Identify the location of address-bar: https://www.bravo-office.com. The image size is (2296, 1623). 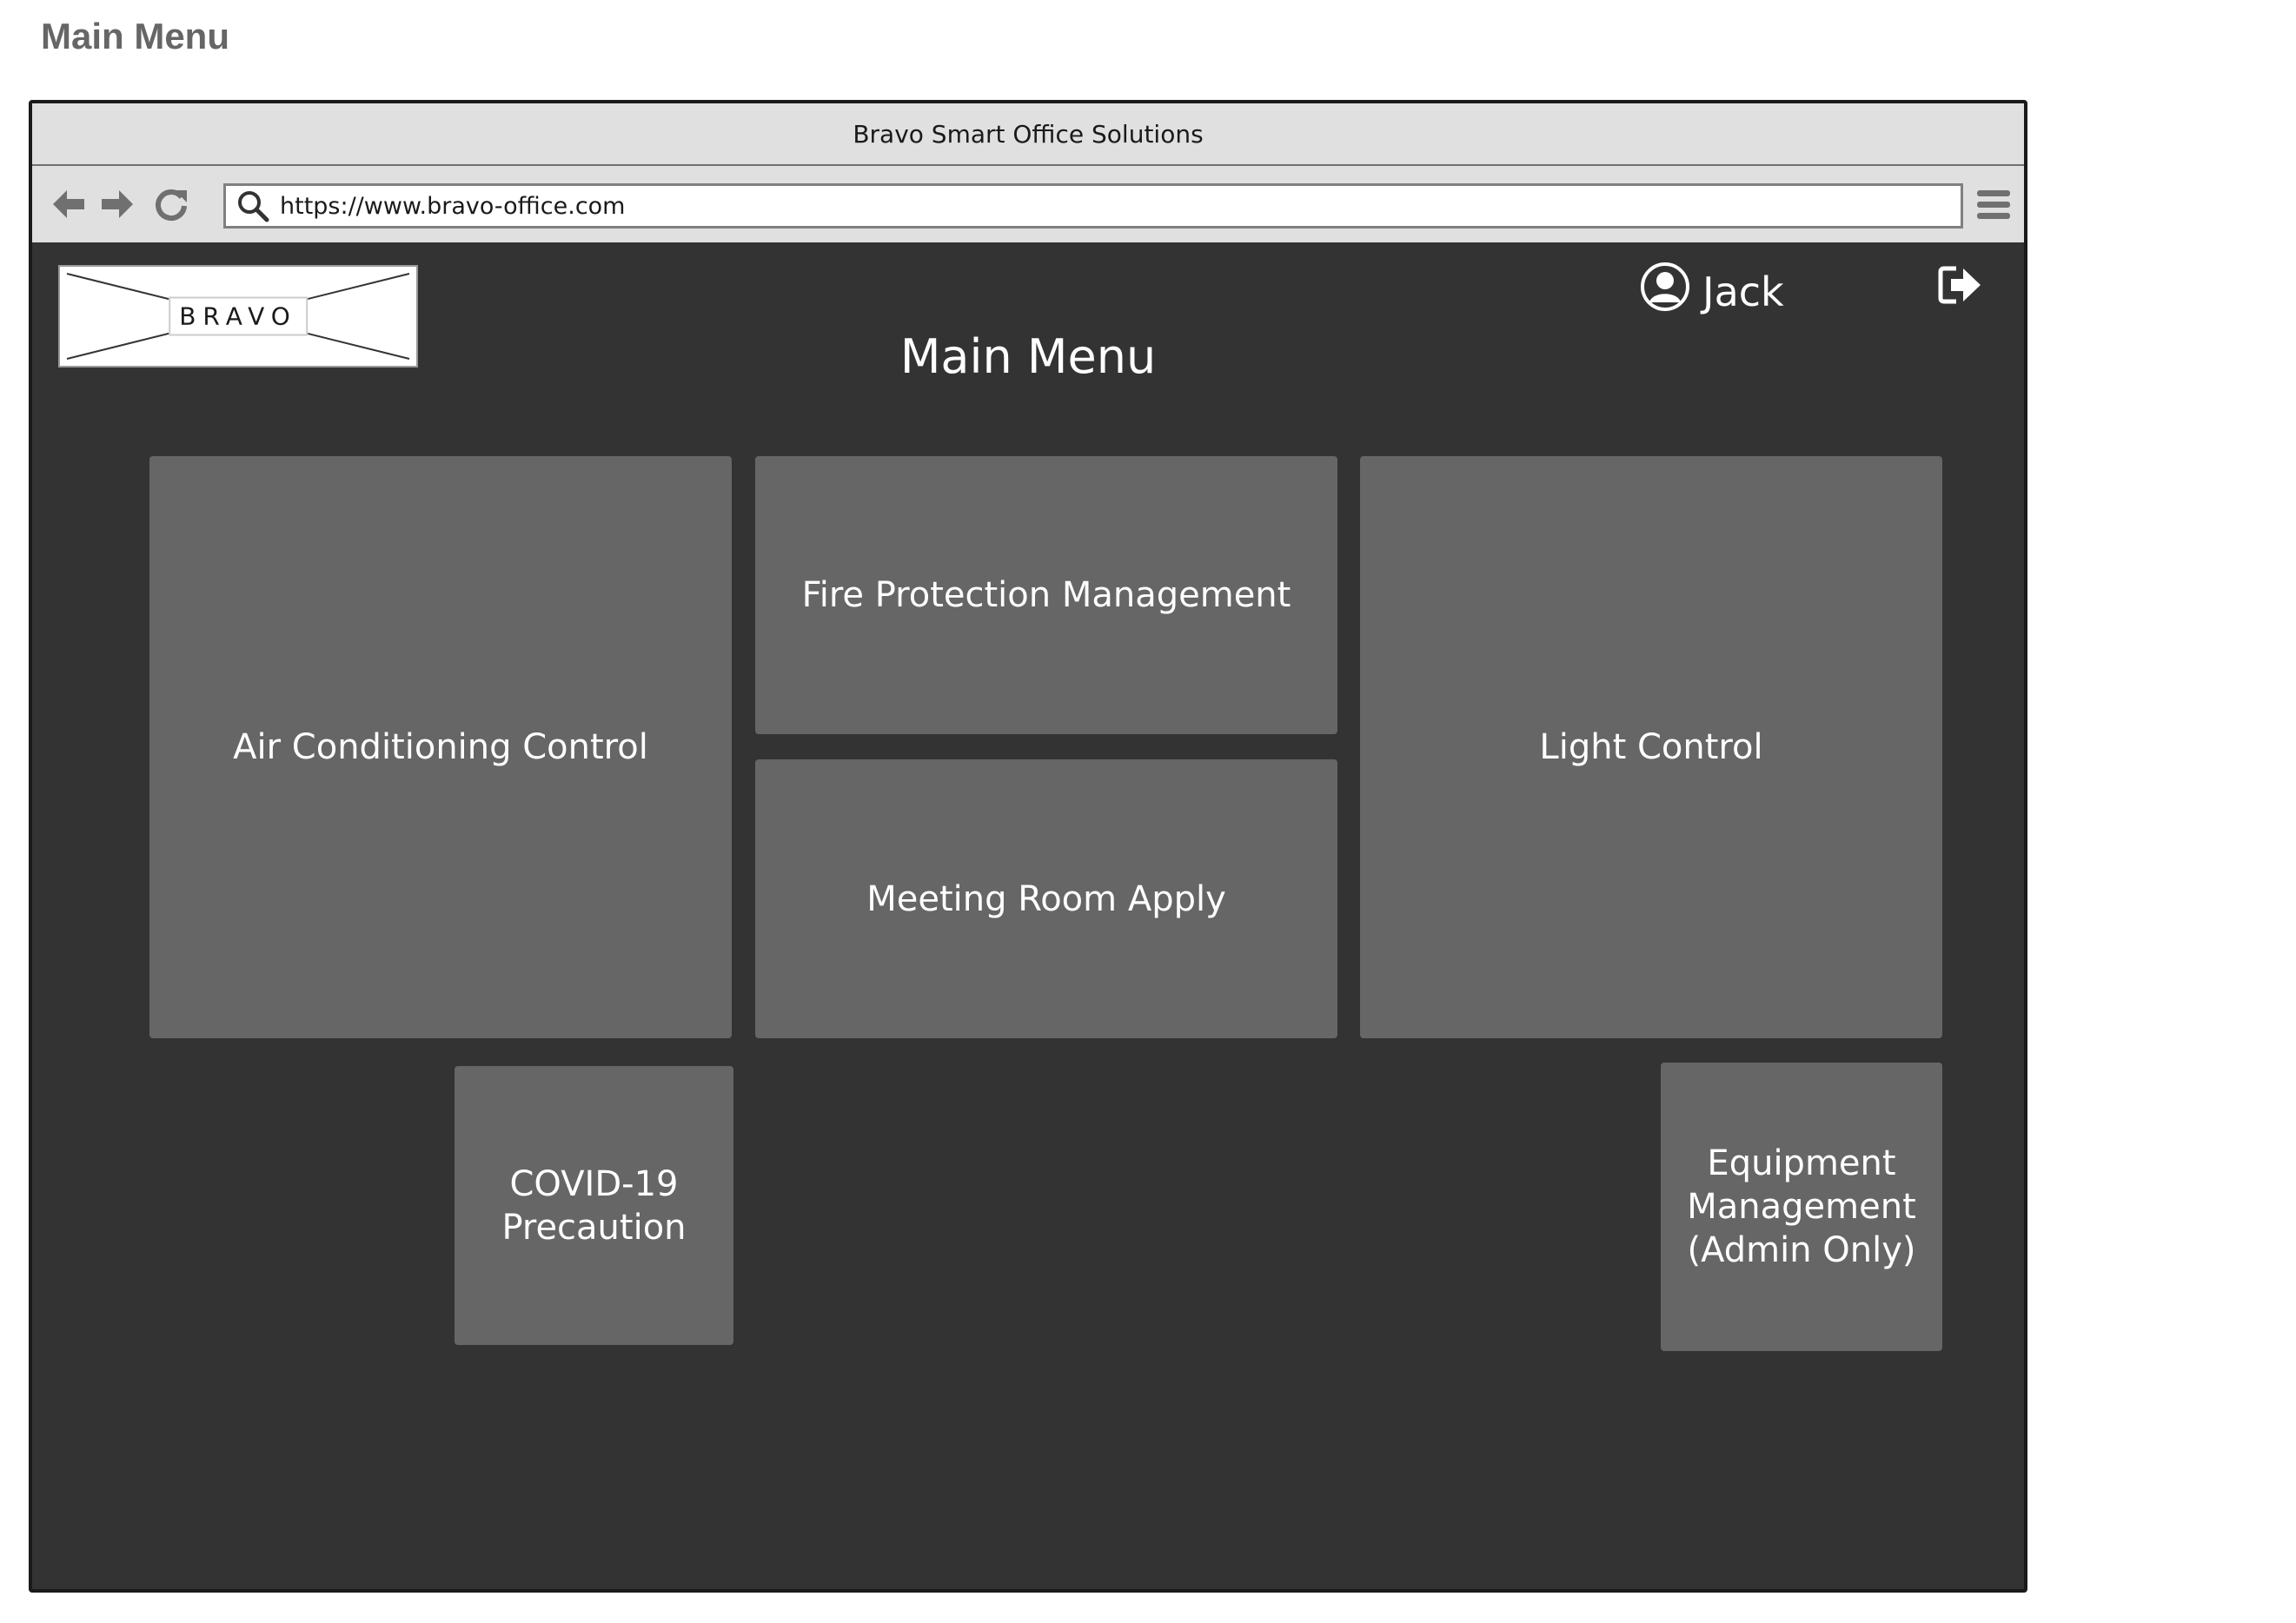
(1093, 206).